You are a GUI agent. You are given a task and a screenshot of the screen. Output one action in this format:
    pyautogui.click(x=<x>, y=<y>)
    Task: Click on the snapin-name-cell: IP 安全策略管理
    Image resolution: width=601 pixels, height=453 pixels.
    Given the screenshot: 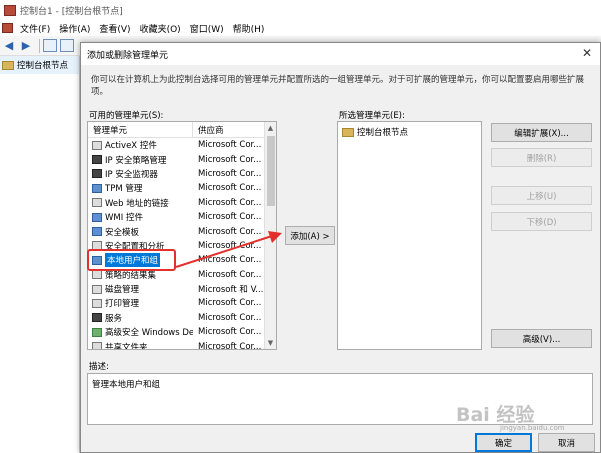 What is the action you would take?
    pyautogui.click(x=140, y=160)
    